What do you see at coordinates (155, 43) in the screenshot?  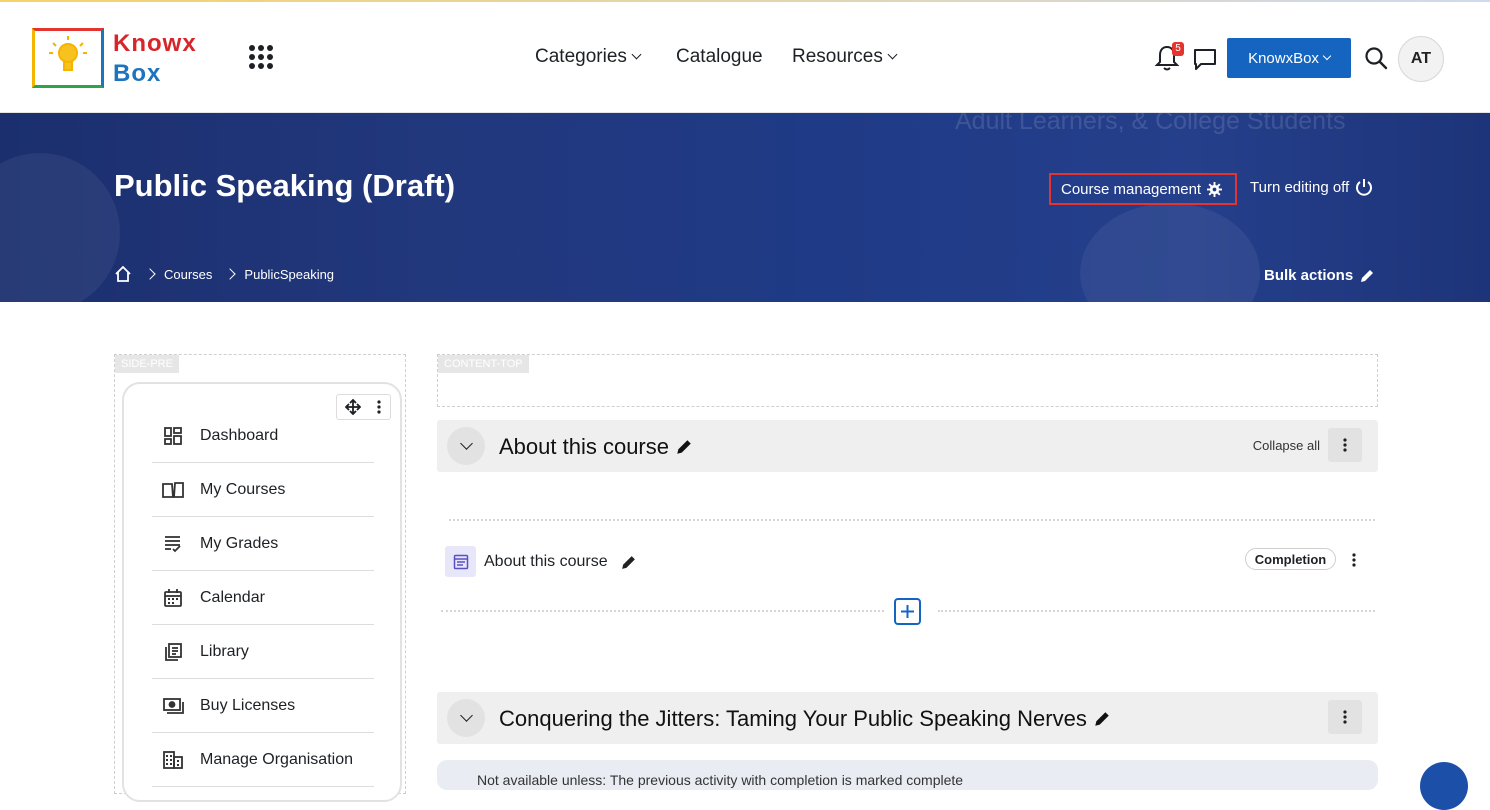 I see `logo-text-knowx: Knowx` at bounding box center [155, 43].